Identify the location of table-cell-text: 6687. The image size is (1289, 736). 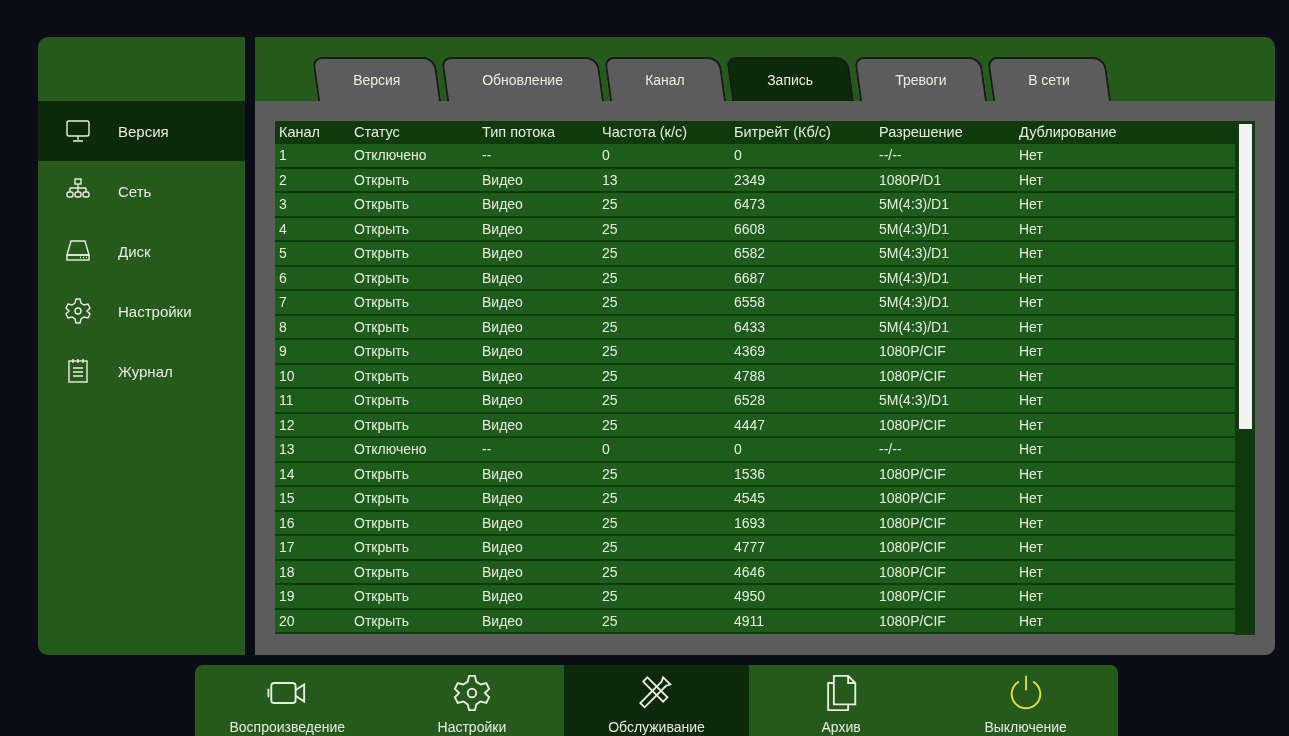
(750, 277).